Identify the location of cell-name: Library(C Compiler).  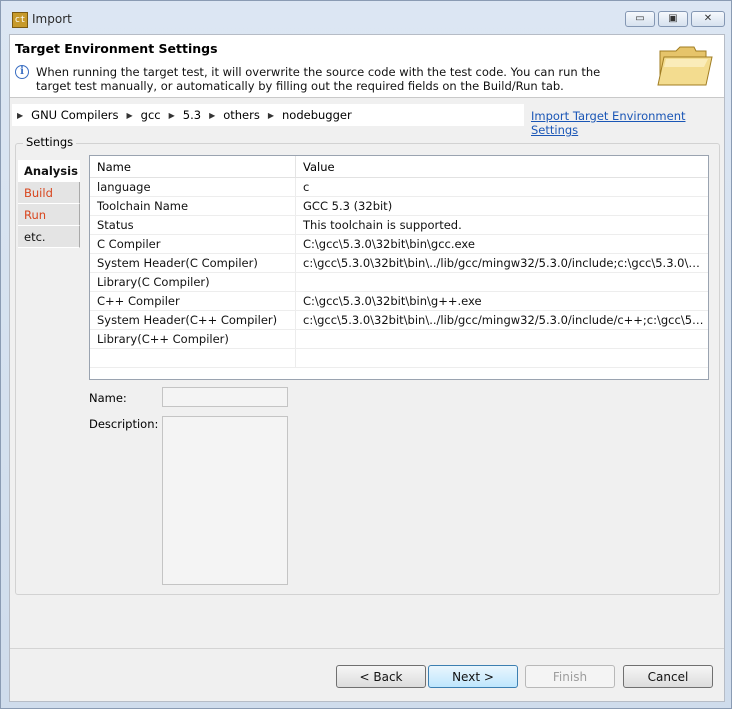
(193, 282).